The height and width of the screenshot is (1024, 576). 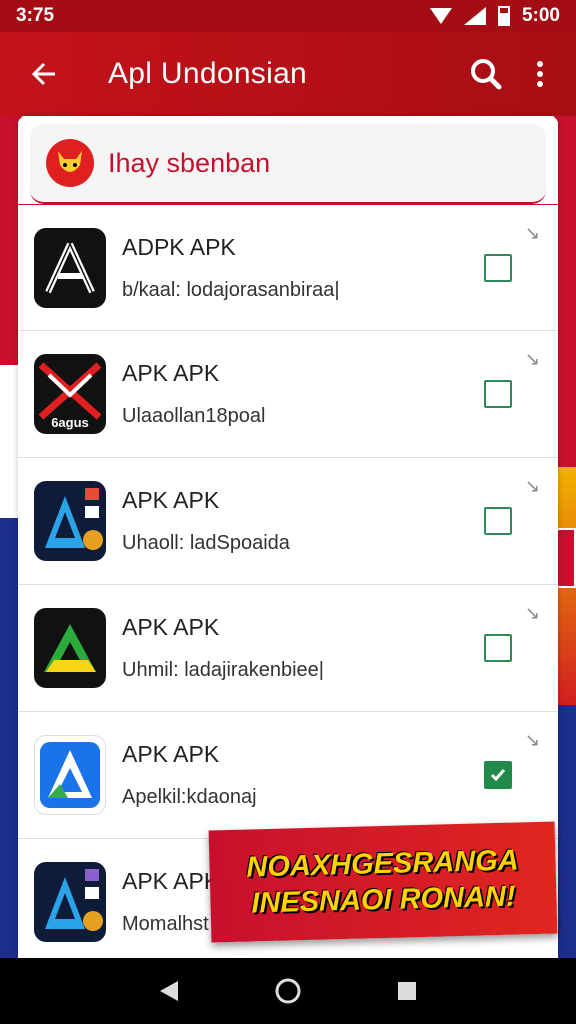 What do you see at coordinates (70, 163) in the screenshot?
I see `devil-mascot-icon` at bounding box center [70, 163].